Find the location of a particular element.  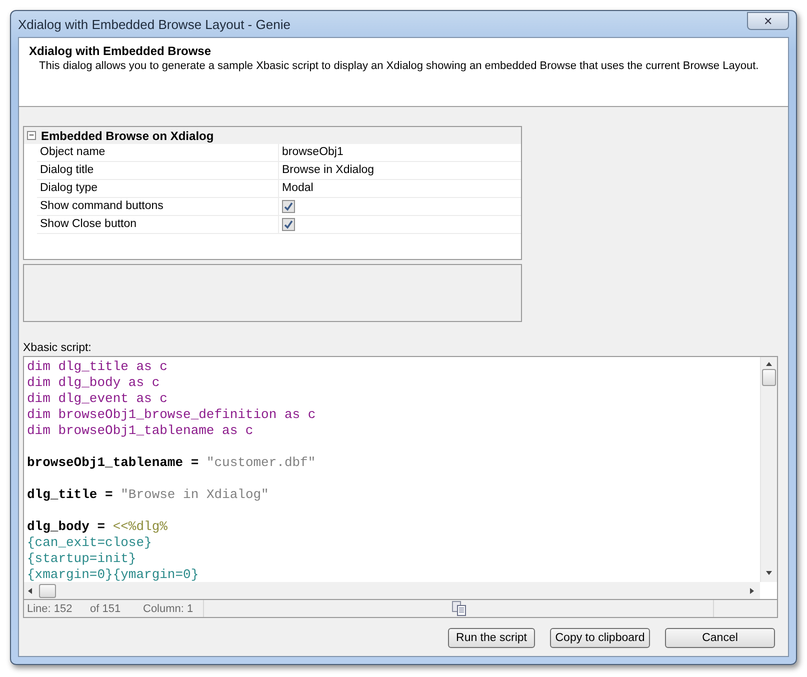

category-label: Embedded Browse on Xdialog is located at coordinates (127, 135).